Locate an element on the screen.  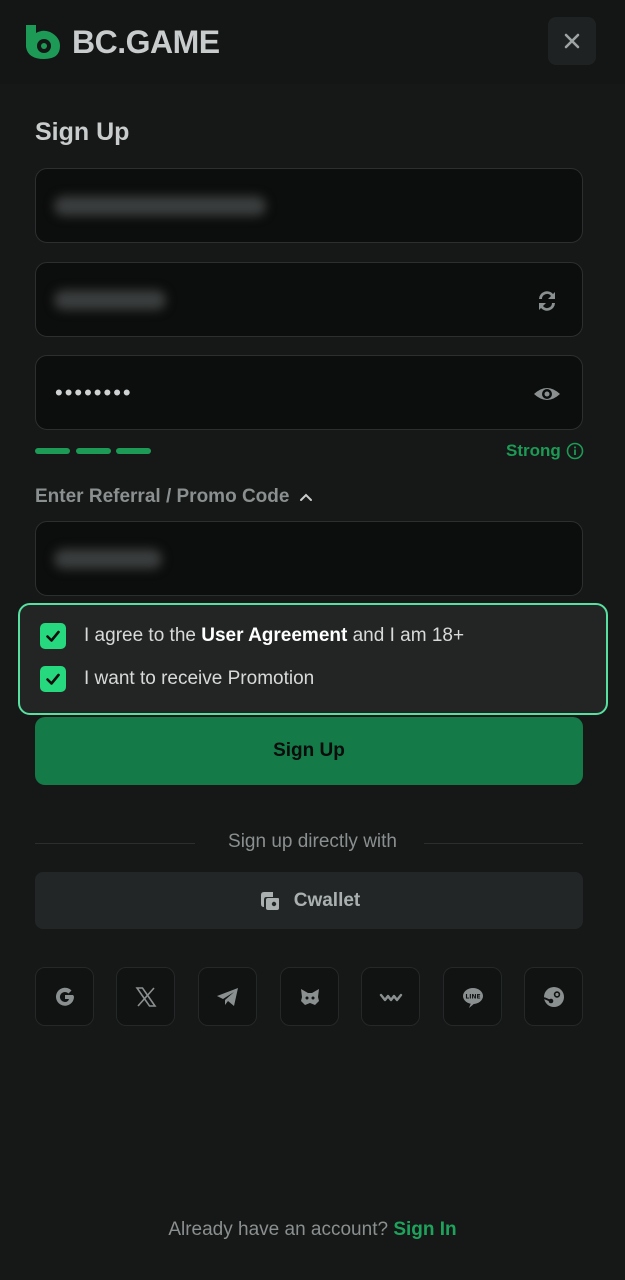
svg-text: LINE is located at coordinates (472, 996).